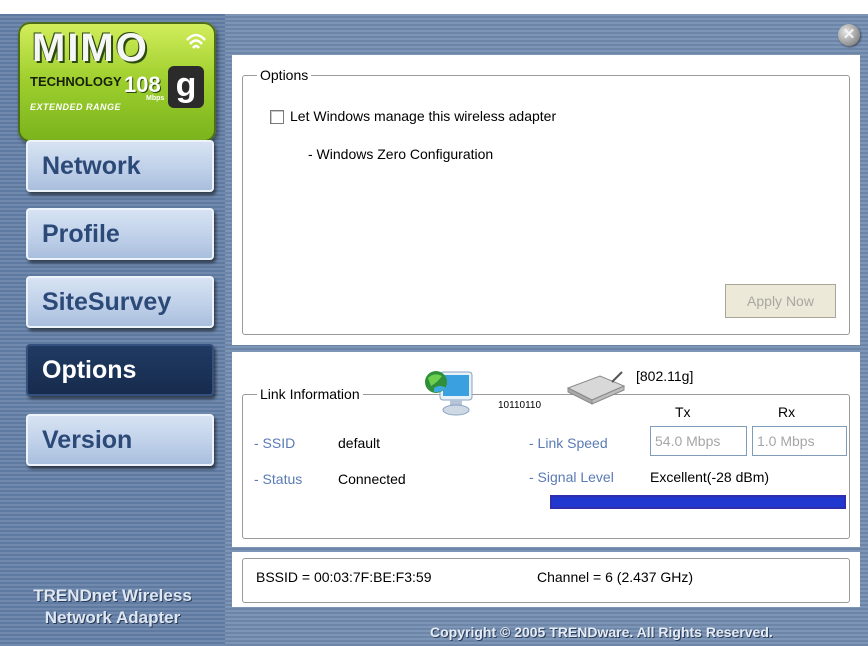 Image resolution: width=868 pixels, height=646 pixels. Describe the element at coordinates (799, 441) in the screenshot. I see `rx-speed-field: 1.0 Mbps` at that location.